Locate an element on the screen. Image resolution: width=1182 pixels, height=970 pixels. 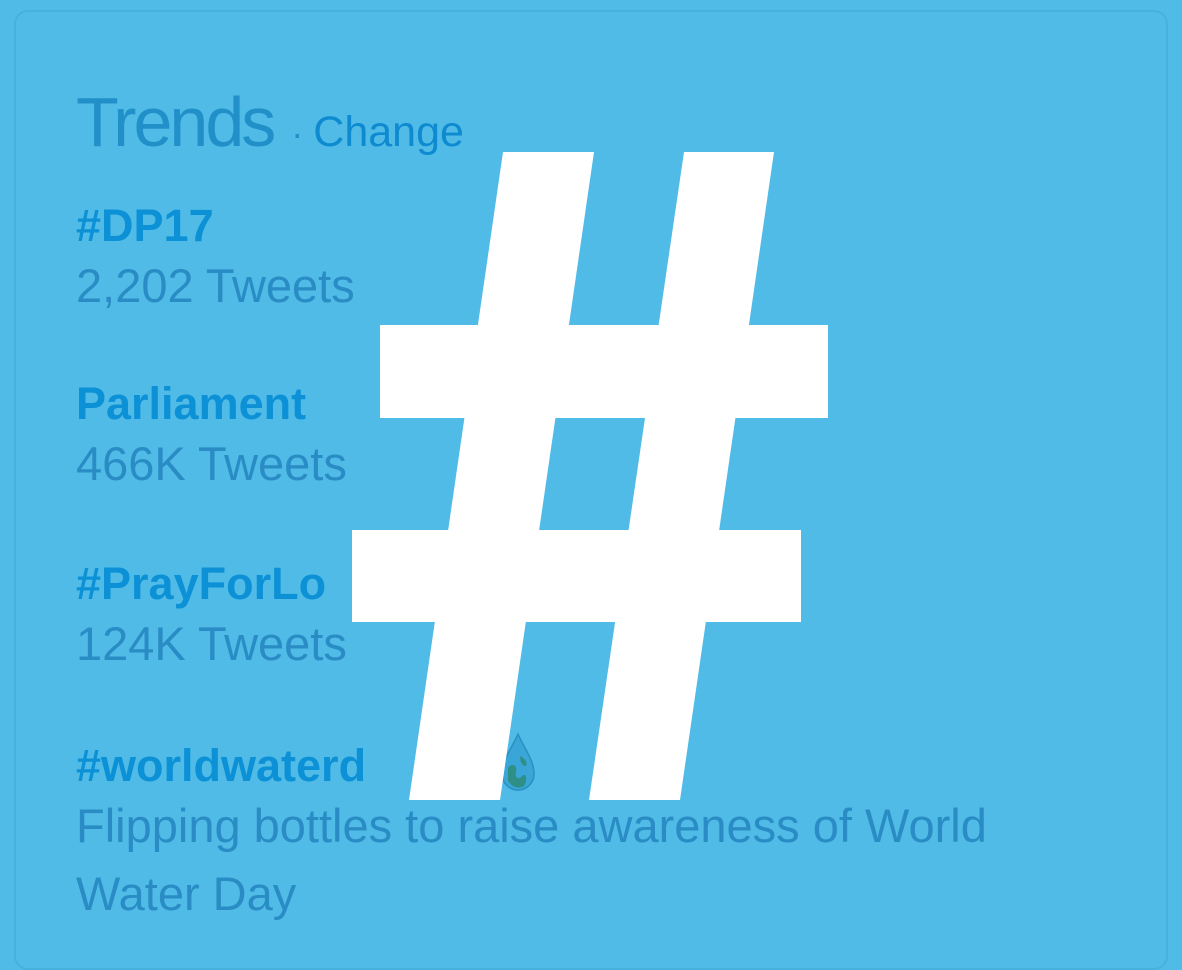
trend-item: #PrayForLo 124K Tweets is located at coordinates (211, 618).